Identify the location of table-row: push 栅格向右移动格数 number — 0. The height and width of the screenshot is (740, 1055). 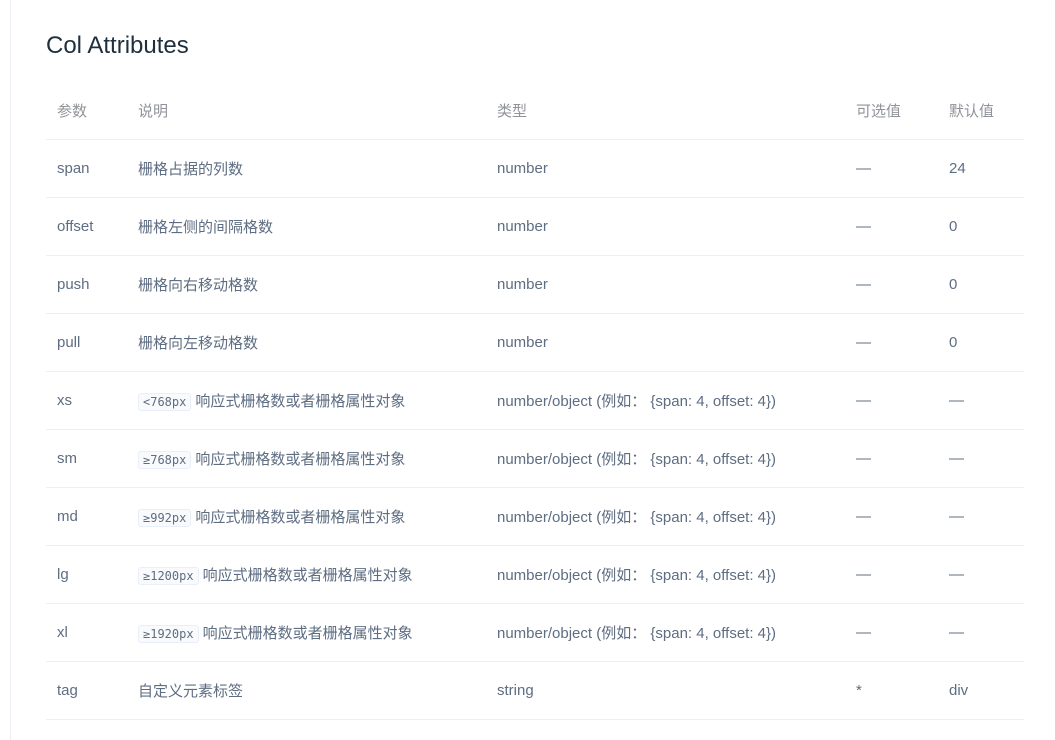
(535, 284).